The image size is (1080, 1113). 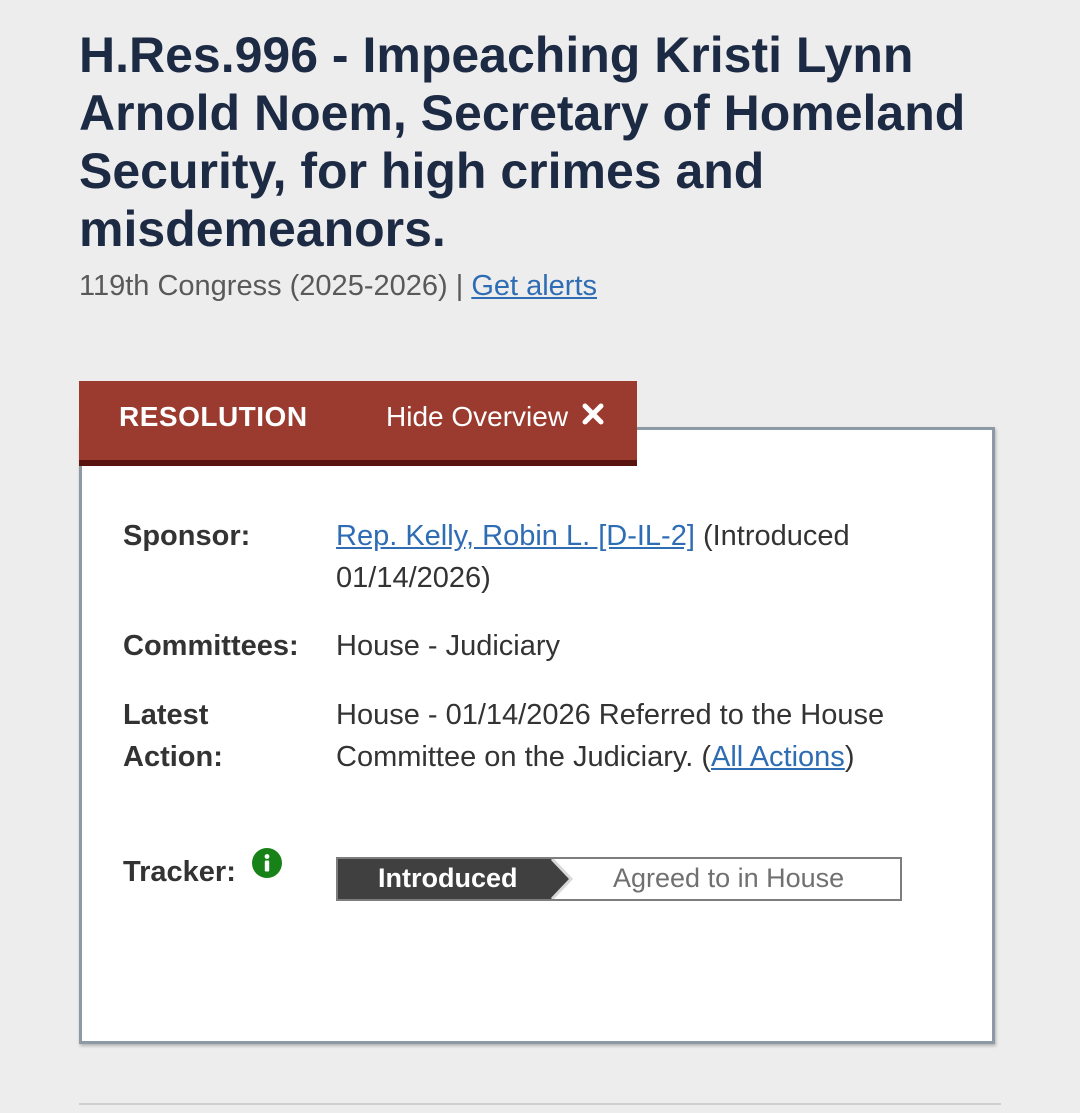 I want to click on latest-action-label: Latest Action:, so click(x=173, y=736).